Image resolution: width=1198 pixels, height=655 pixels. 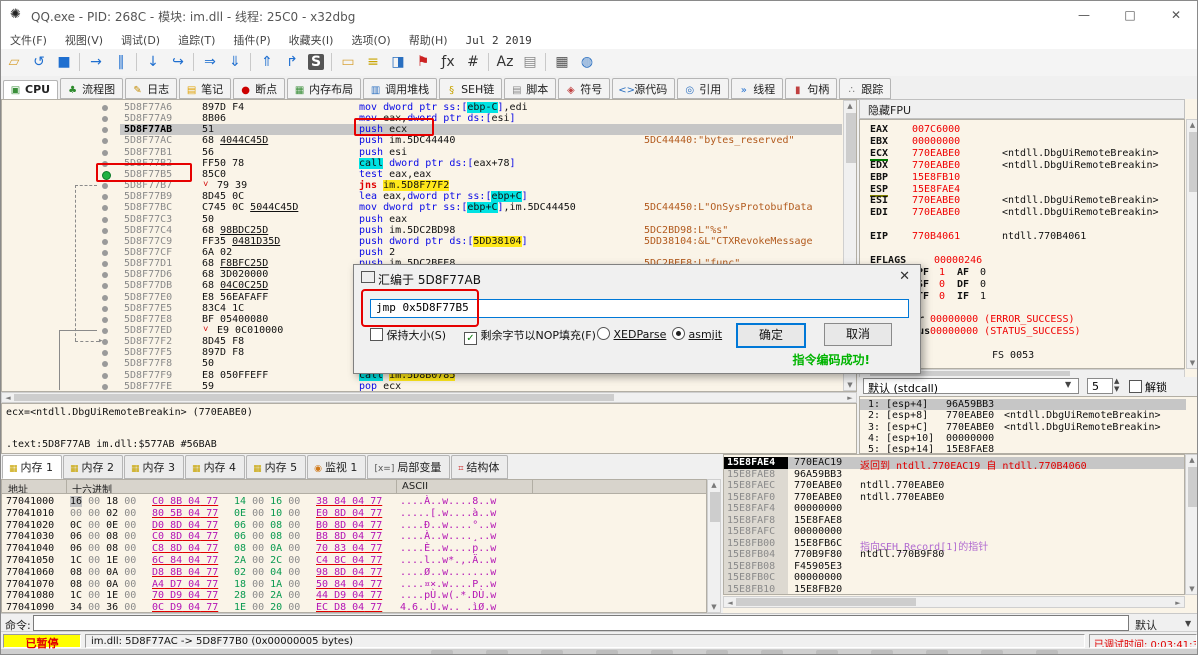 What do you see at coordinates (316, 62) in the screenshot?
I see `trace-icon: S` at bounding box center [316, 62].